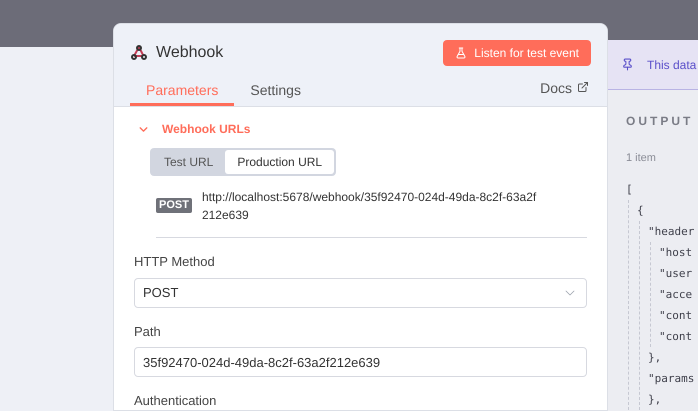 This screenshot has height=411, width=698. What do you see at coordinates (676, 294) in the screenshot?
I see `json-line: "acce` at bounding box center [676, 294].